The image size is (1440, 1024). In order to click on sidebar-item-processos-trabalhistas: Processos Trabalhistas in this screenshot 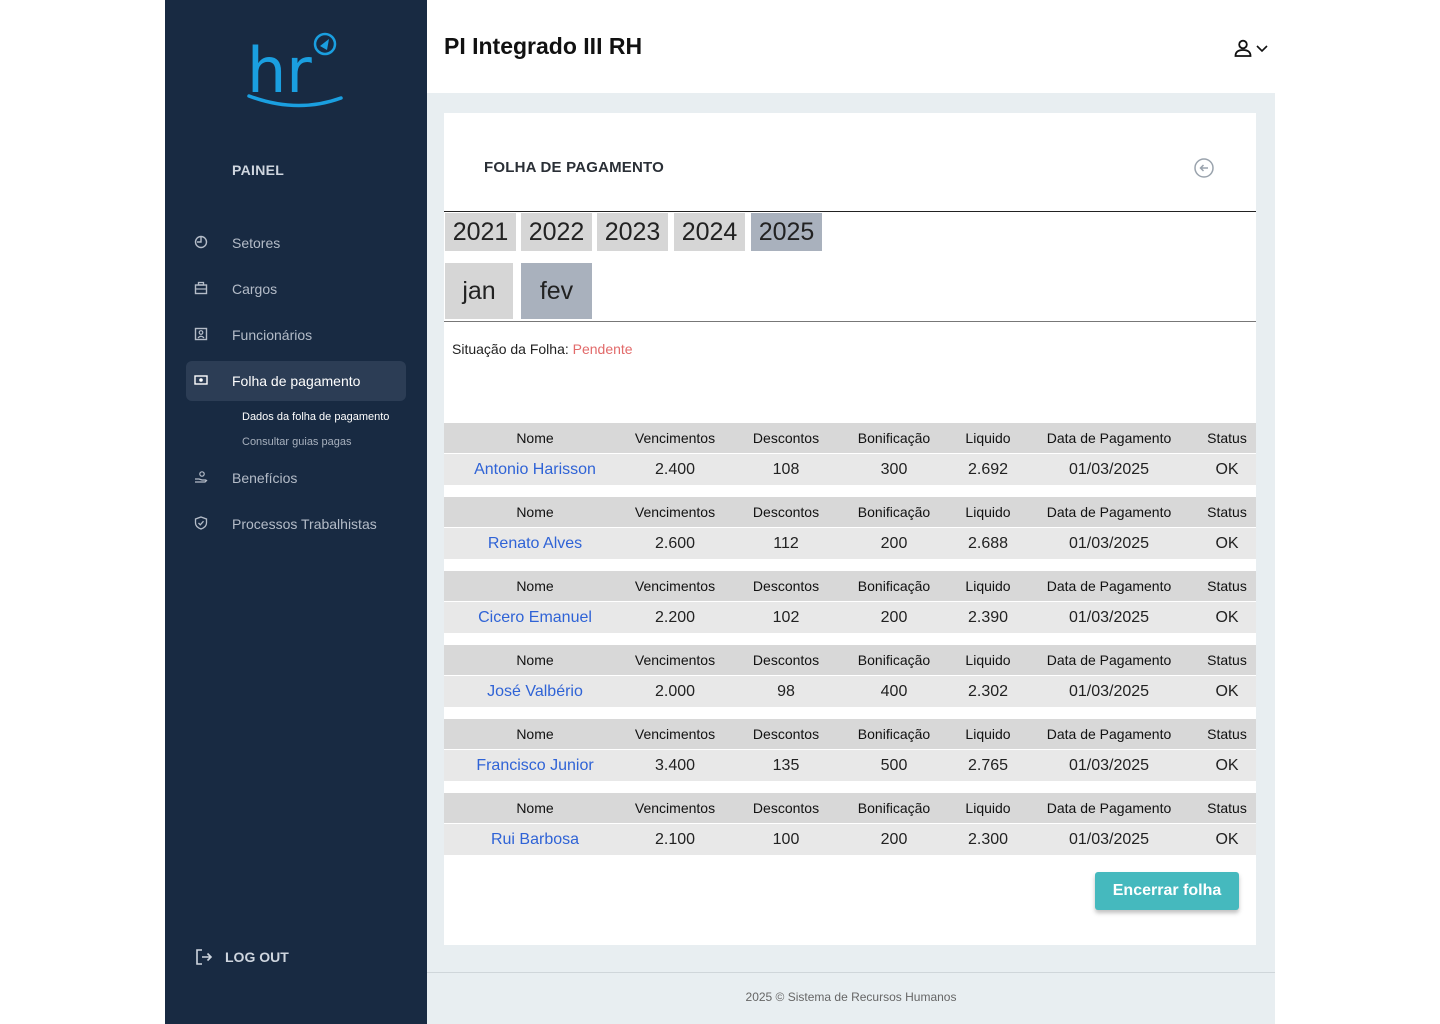, I will do `click(296, 524)`.